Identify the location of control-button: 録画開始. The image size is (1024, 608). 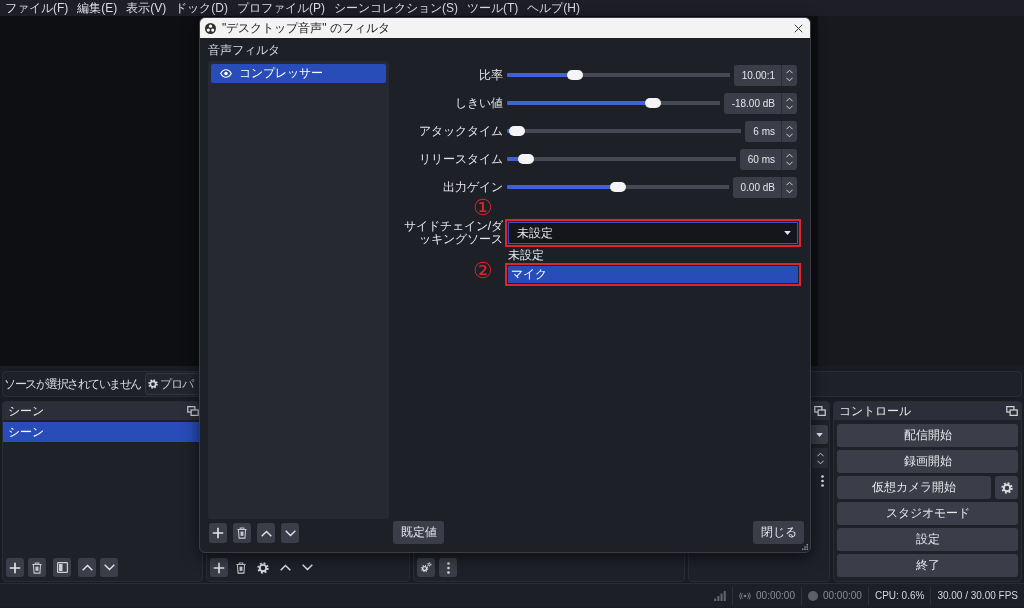
(927, 461).